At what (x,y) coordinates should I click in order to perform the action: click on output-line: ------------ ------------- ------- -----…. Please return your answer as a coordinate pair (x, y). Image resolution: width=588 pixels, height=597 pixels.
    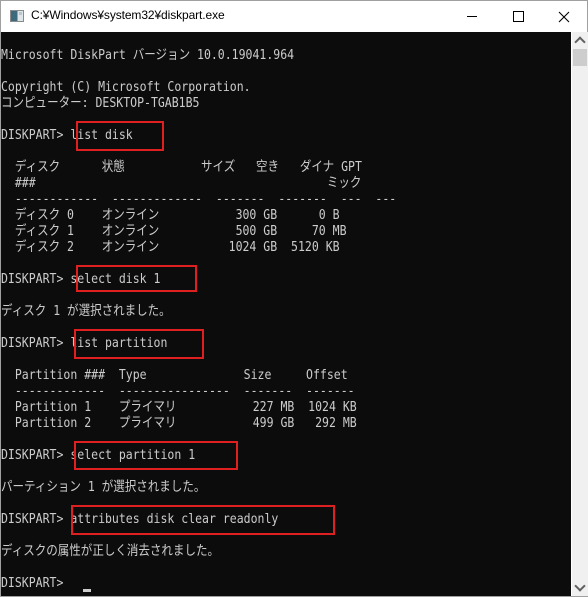
    Looking at the image, I should click on (199, 199).